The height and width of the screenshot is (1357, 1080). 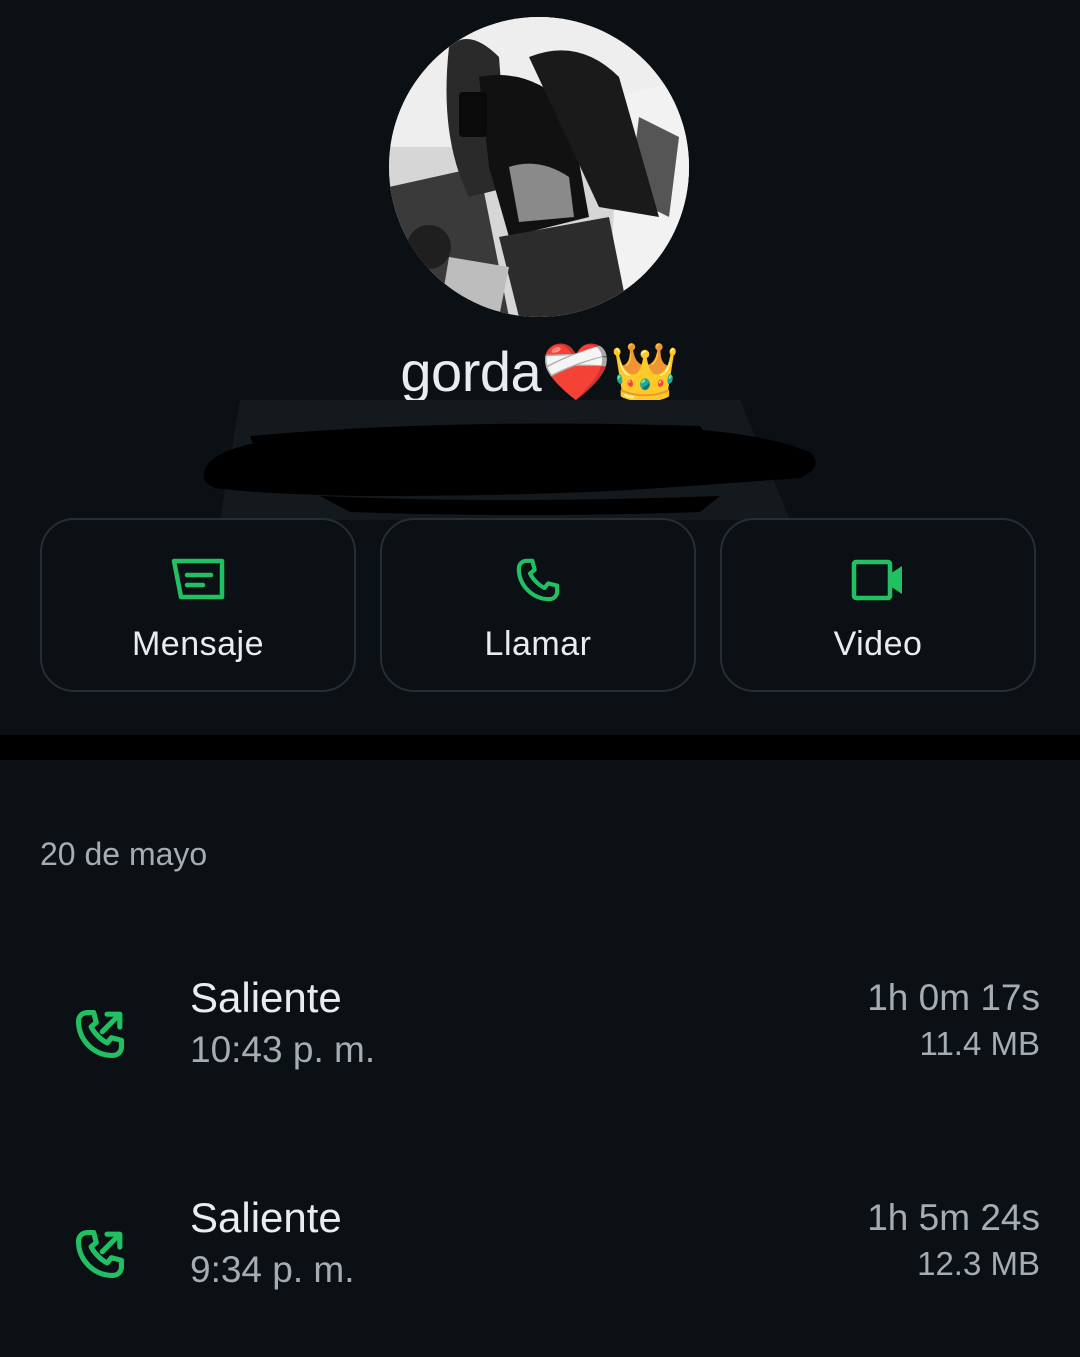 What do you see at coordinates (283, 1049) in the screenshot?
I see `call-time: 10:43 p. m.` at bounding box center [283, 1049].